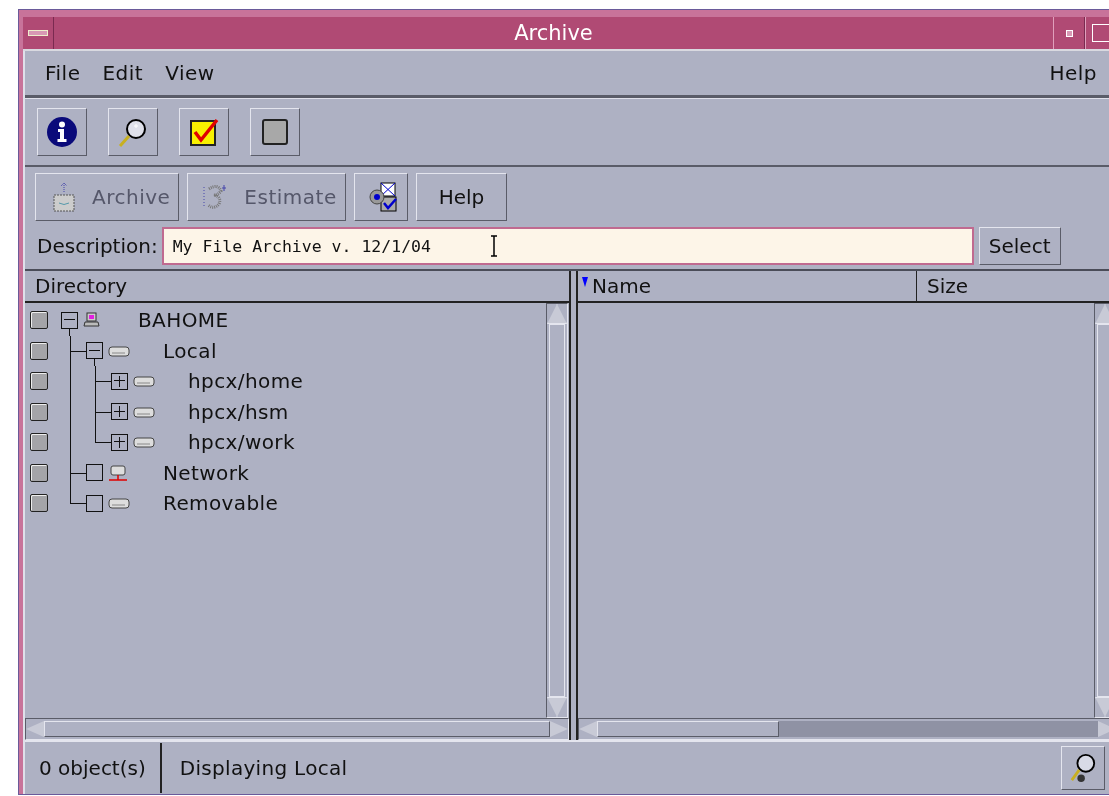  I want to click on icon-button, so click(380, 197).